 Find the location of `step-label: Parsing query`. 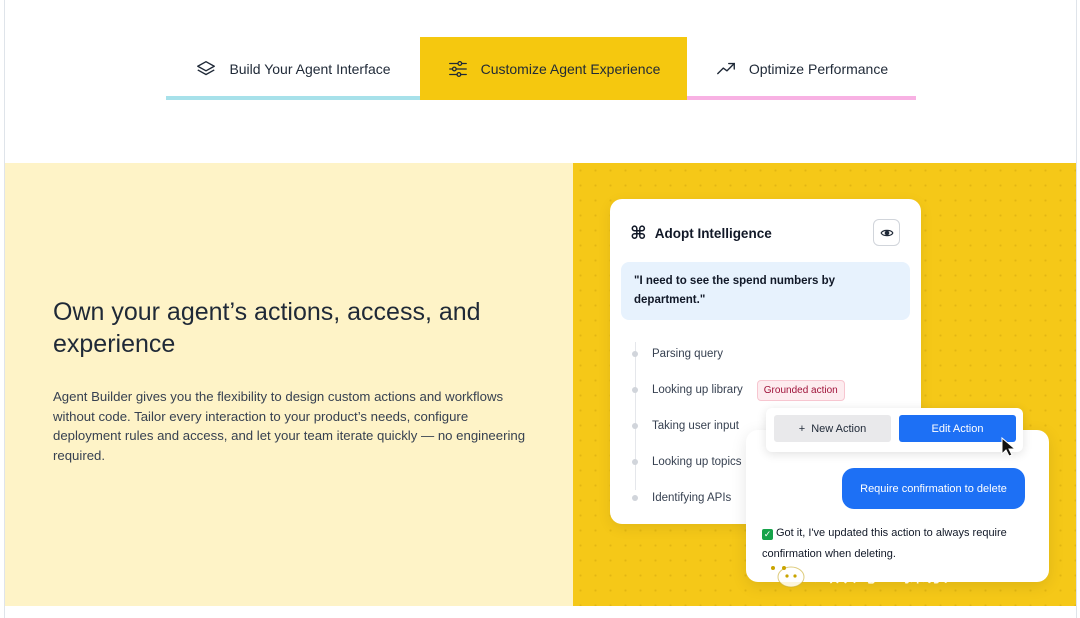

step-label: Parsing query is located at coordinates (687, 354).